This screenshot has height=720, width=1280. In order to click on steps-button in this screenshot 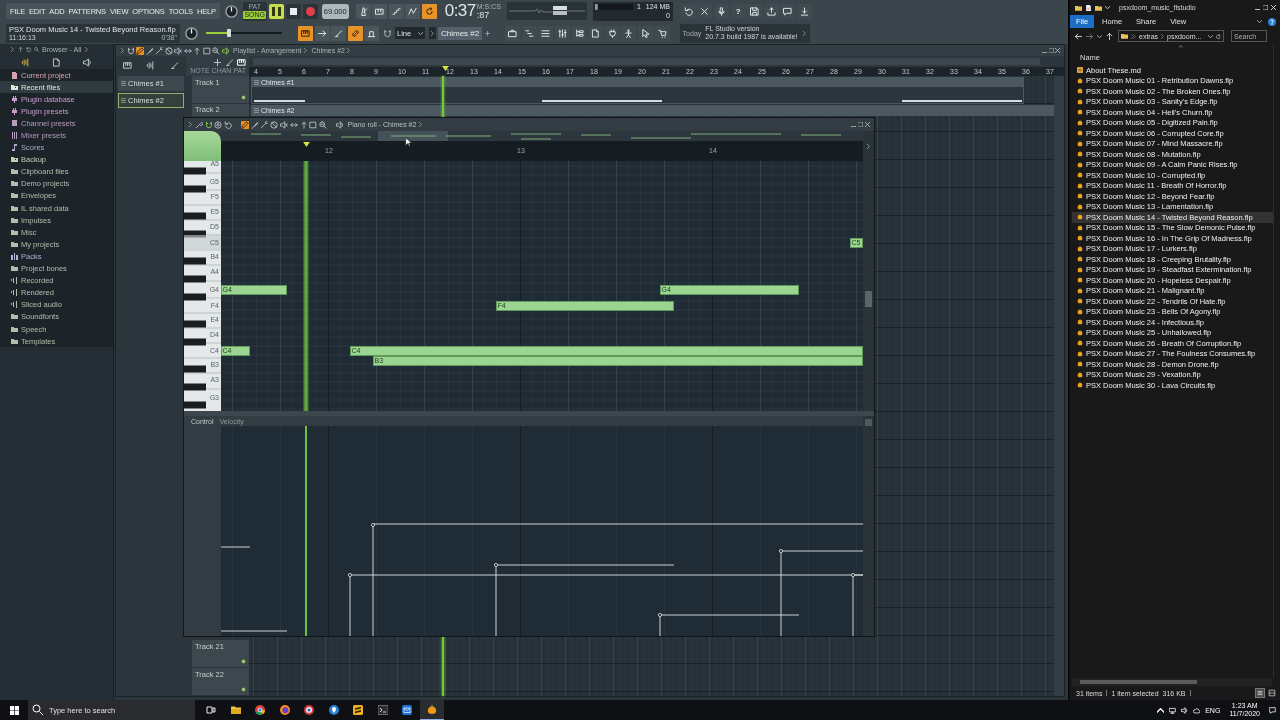, I will do `click(396, 11)`.